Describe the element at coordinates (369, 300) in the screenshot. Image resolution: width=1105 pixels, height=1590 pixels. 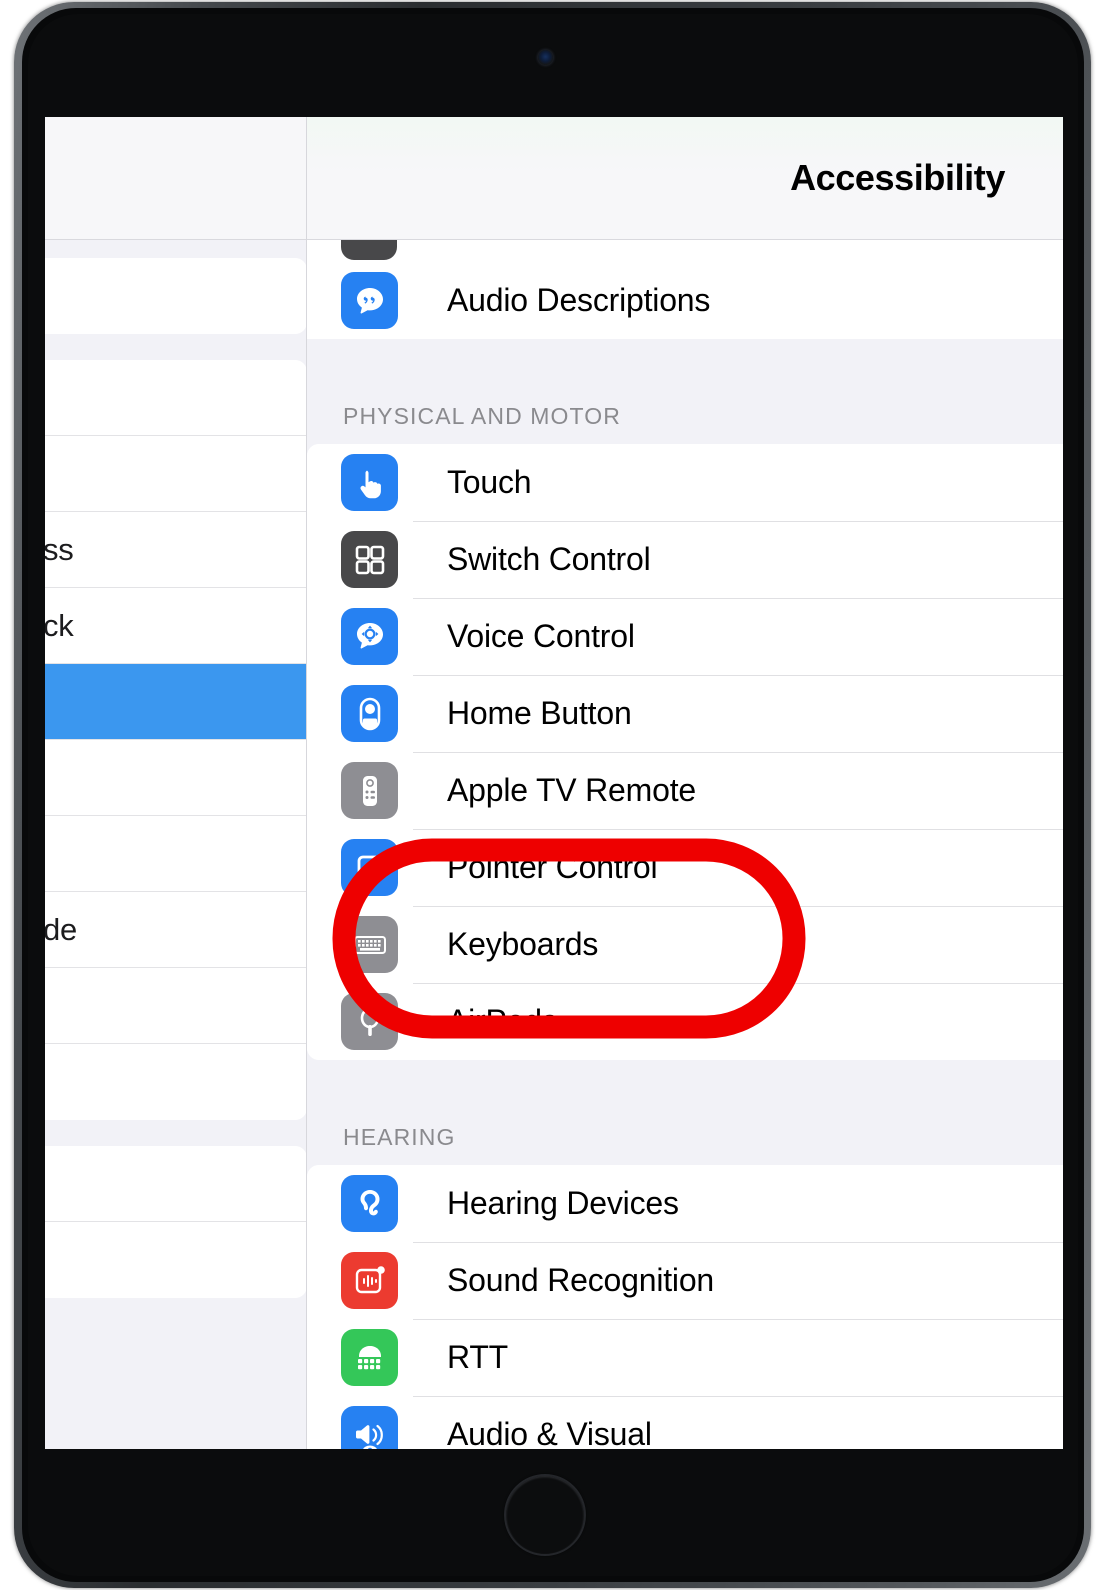
I see `audio-descriptions-icon` at that location.